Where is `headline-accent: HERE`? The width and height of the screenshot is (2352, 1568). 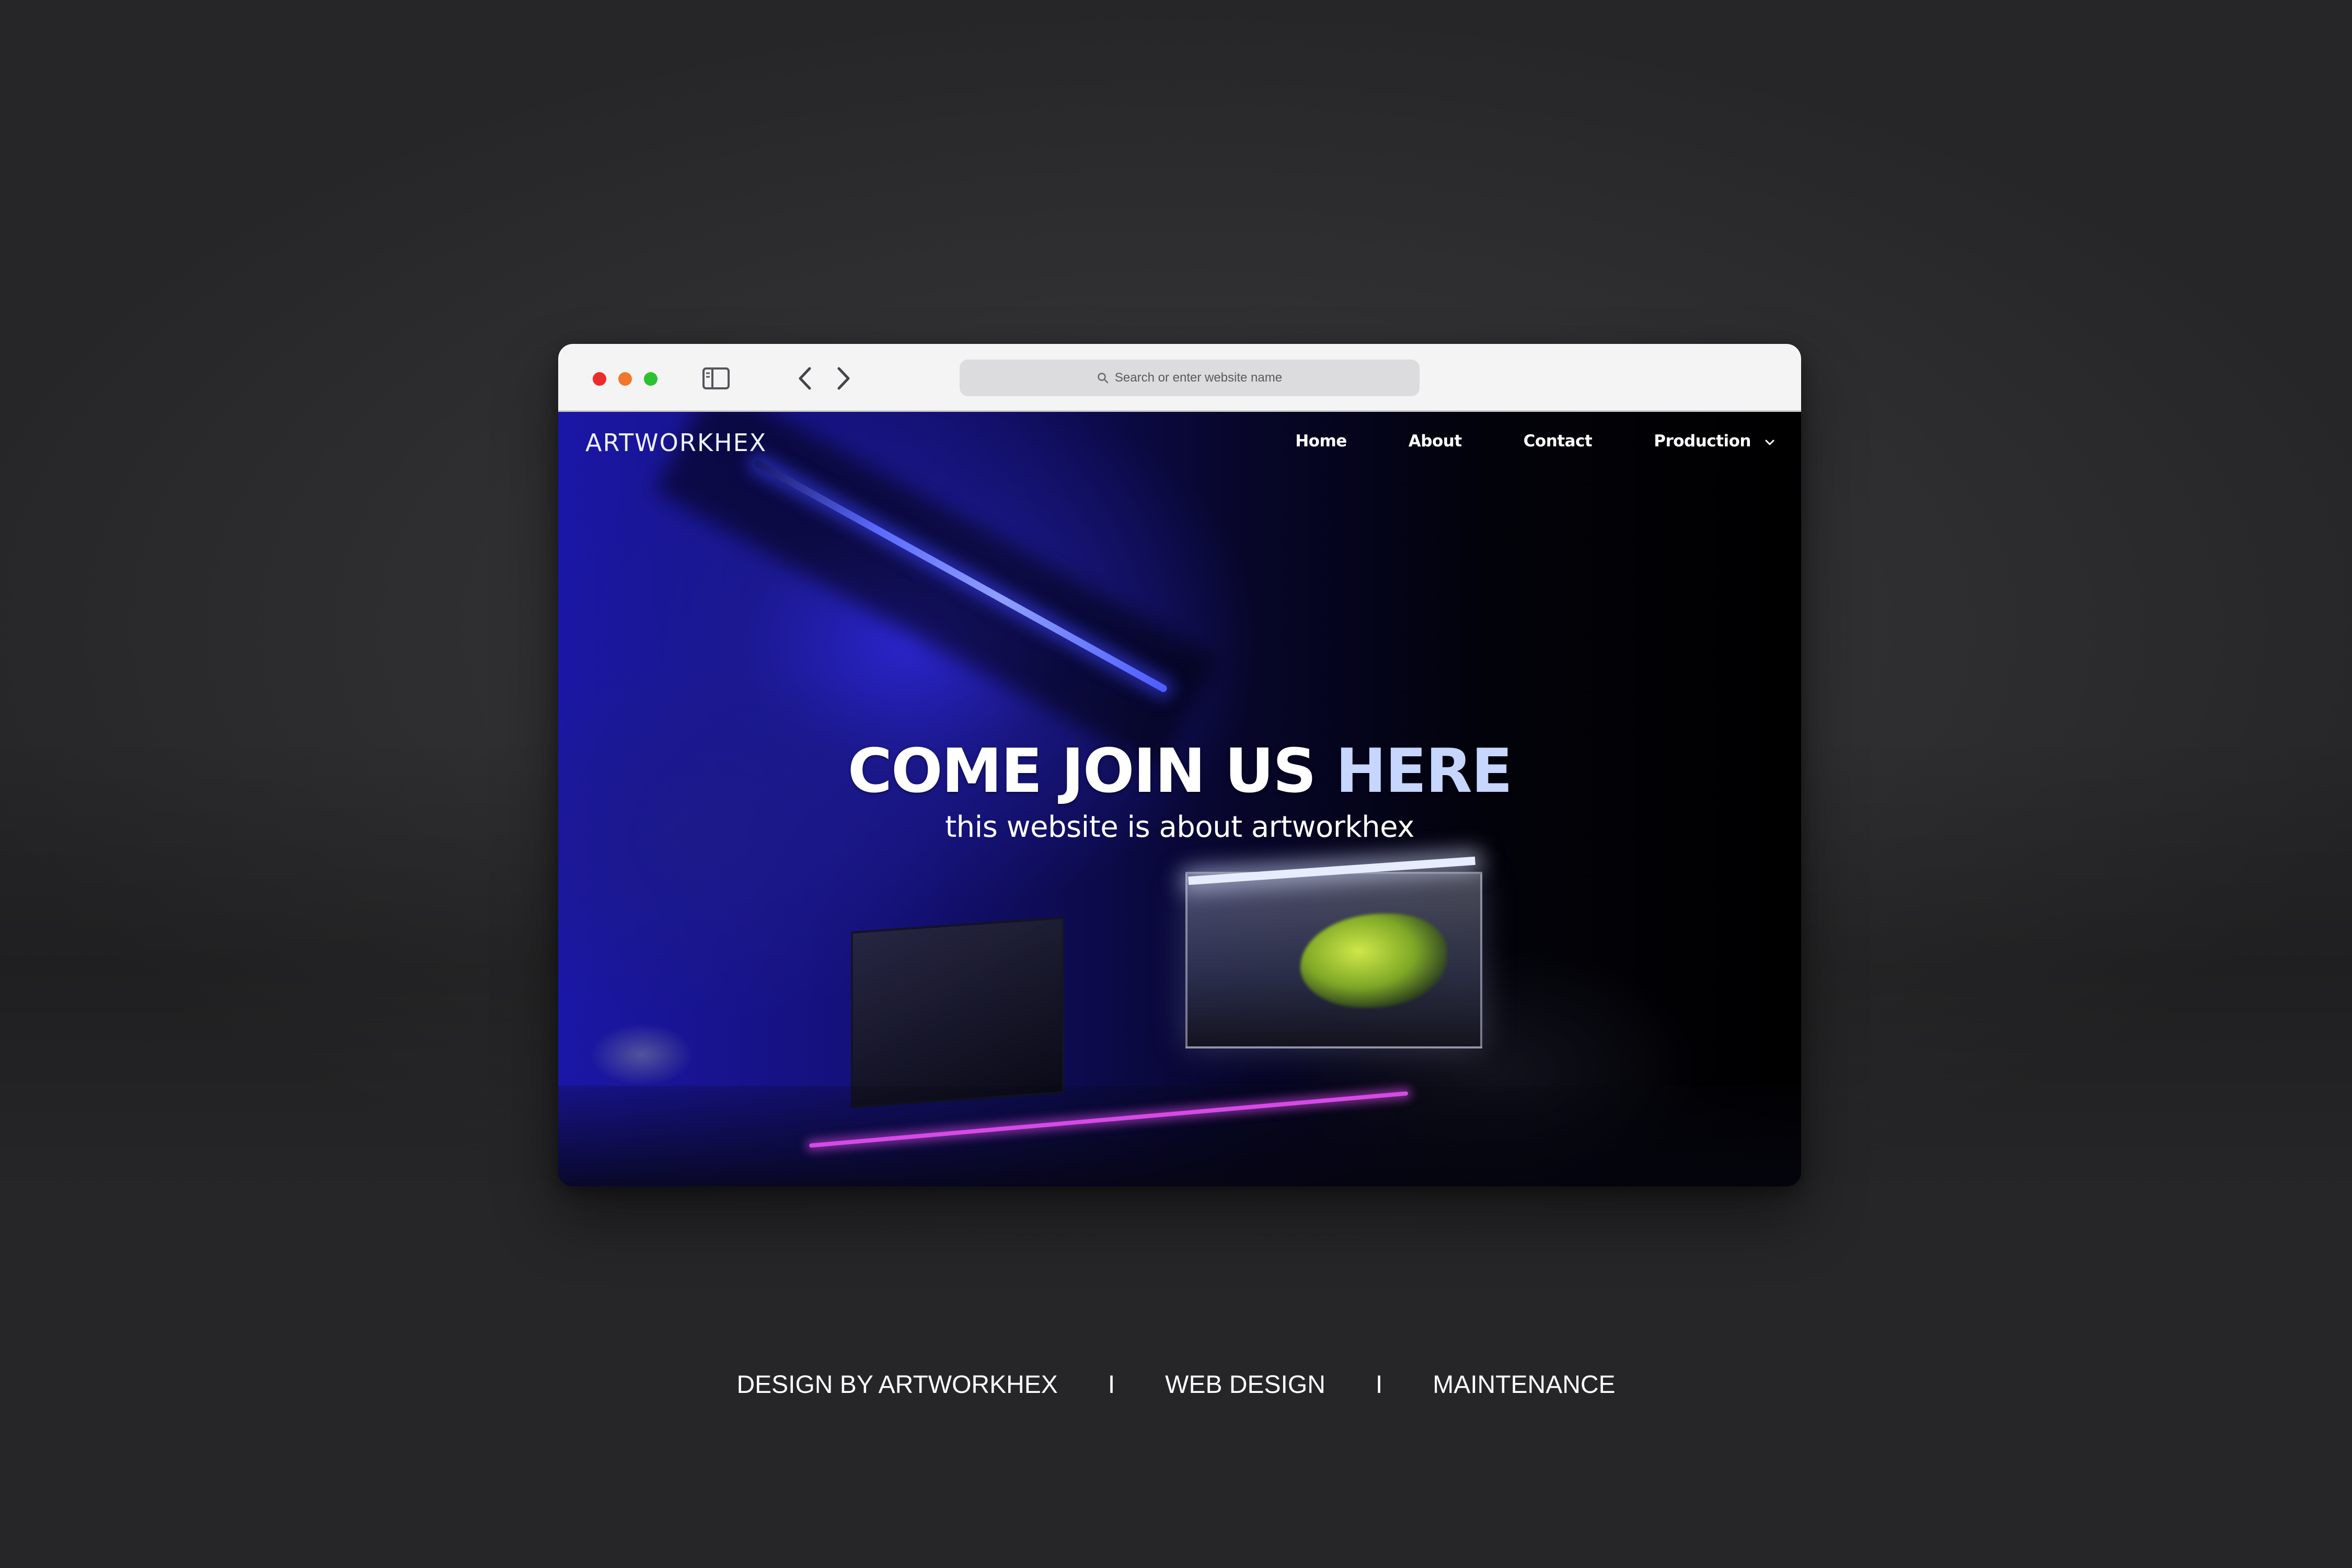
headline-accent: HERE is located at coordinates (1424, 771).